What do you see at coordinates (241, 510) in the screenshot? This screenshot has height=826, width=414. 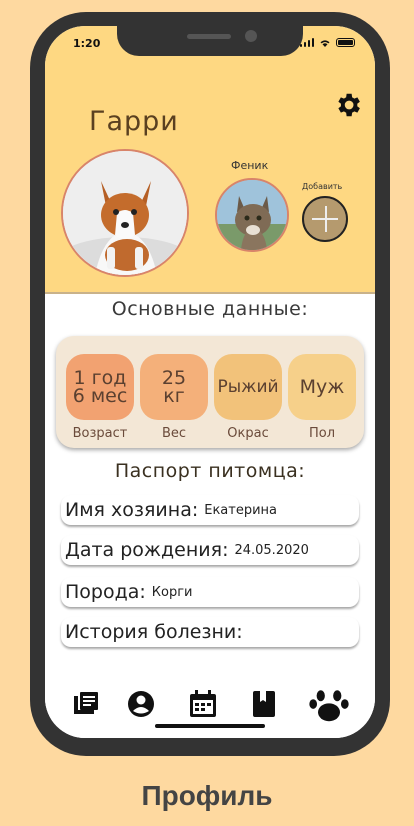 I see `owner-value: Екатерина` at bounding box center [241, 510].